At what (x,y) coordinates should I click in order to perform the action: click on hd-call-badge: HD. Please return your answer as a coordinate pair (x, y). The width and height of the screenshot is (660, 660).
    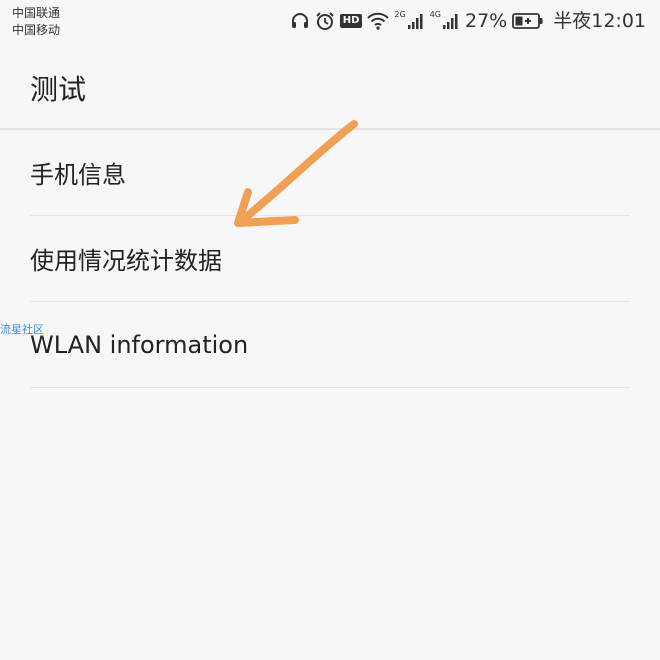
    Looking at the image, I should click on (351, 21).